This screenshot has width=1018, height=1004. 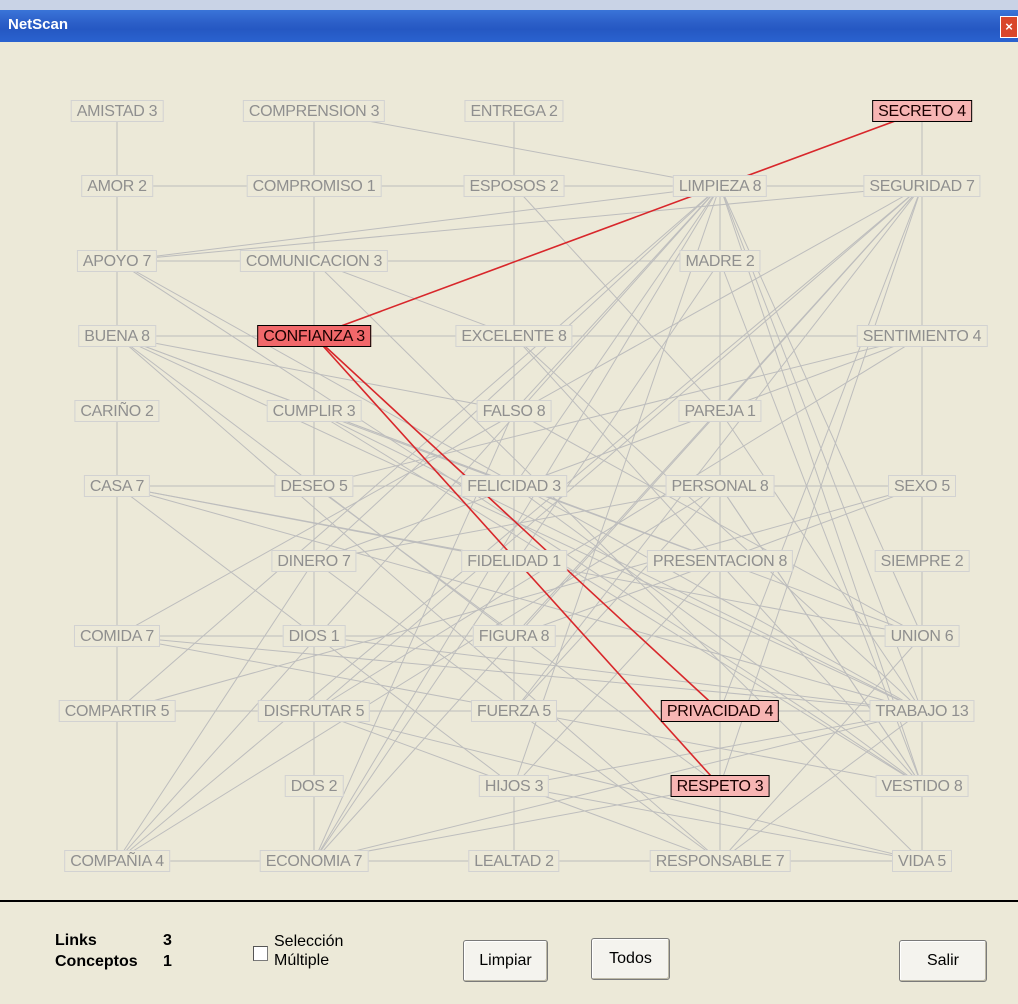 I want to click on concept-node-madre: MADRE 2, so click(x=720, y=261).